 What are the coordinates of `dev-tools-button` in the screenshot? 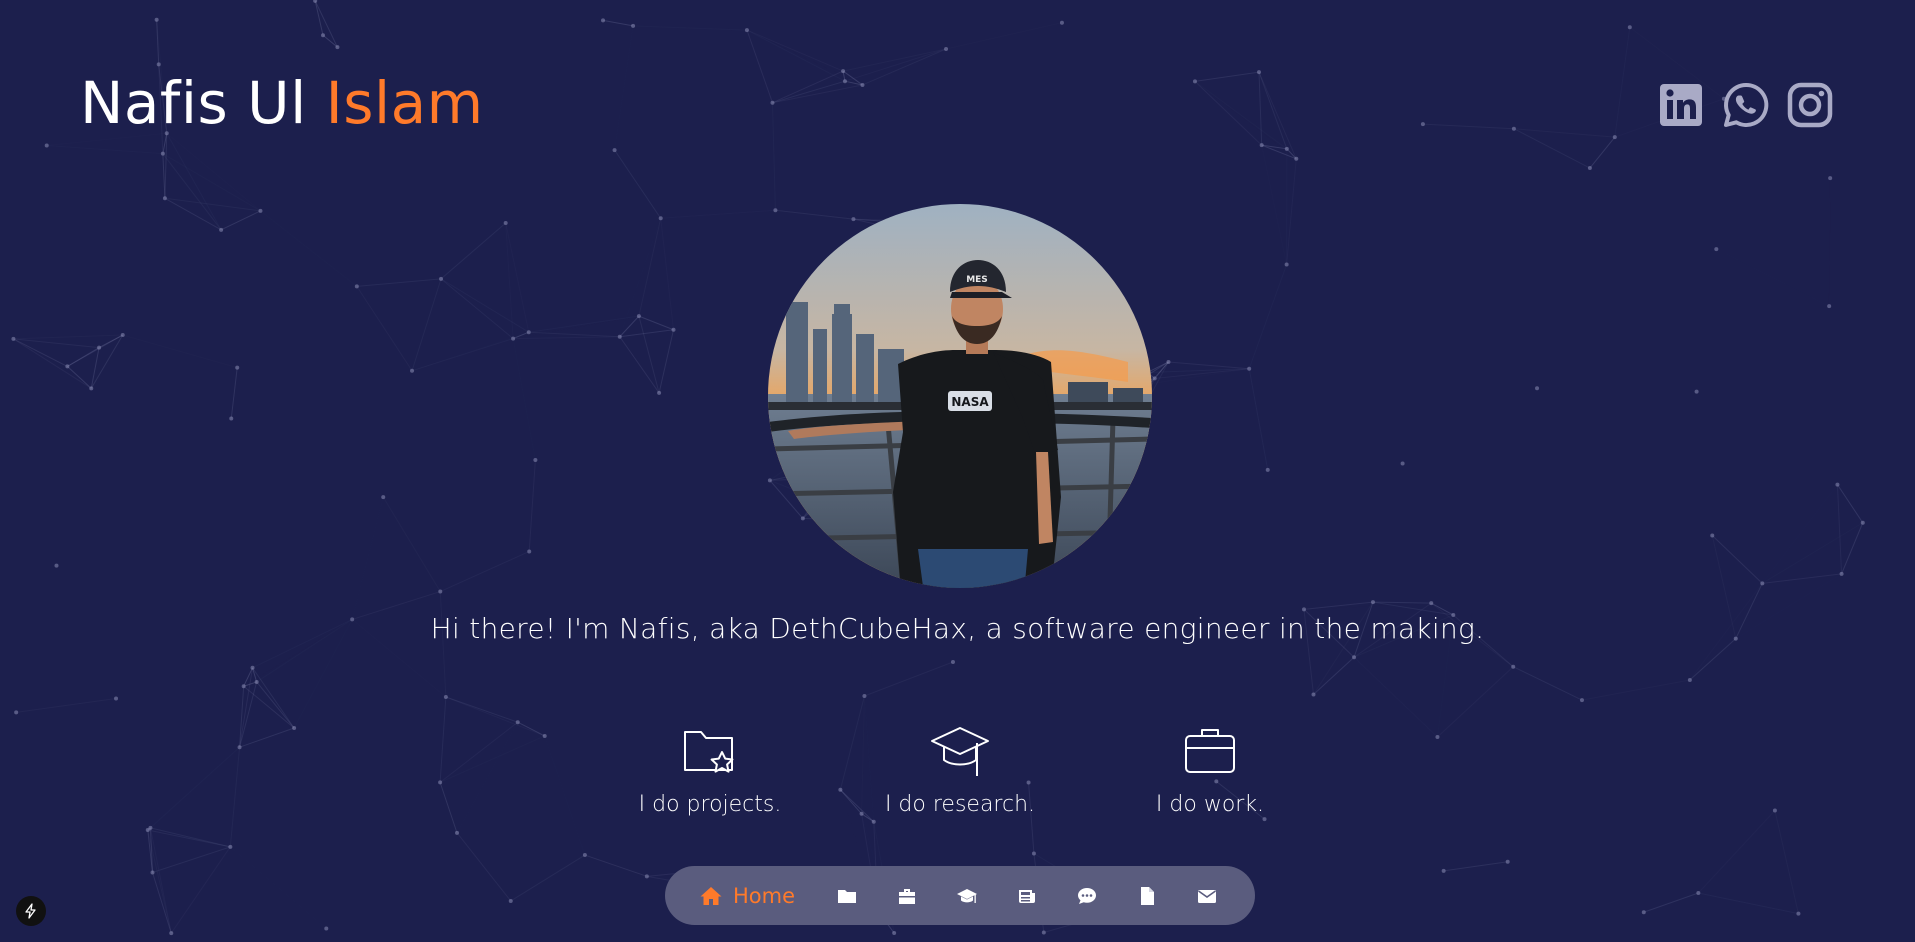 It's located at (31, 911).